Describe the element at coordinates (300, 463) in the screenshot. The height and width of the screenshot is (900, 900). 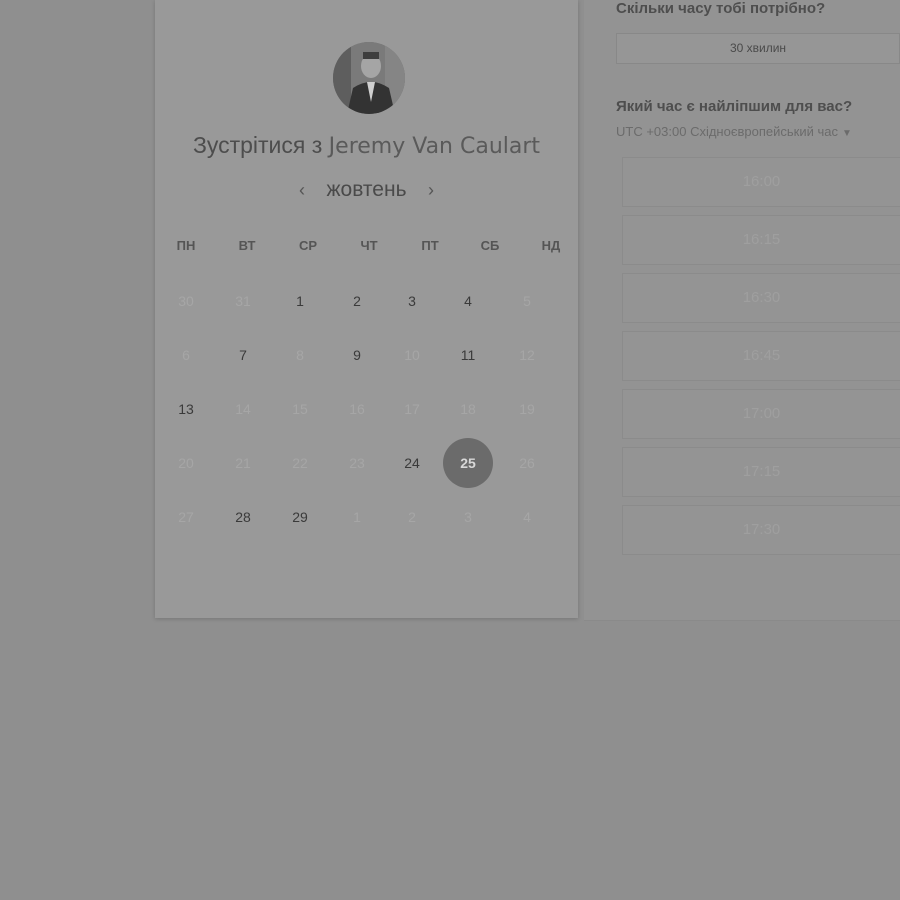
I see `calendar-day: 22` at that location.